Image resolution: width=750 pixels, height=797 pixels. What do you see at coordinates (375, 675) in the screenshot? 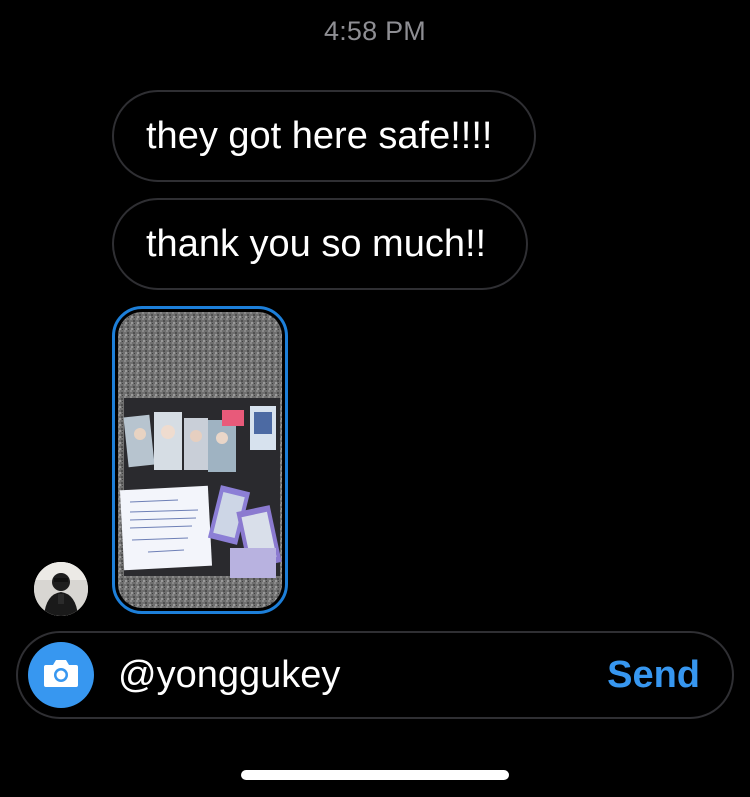
I see `message-composer: @yonggukey Send` at bounding box center [375, 675].